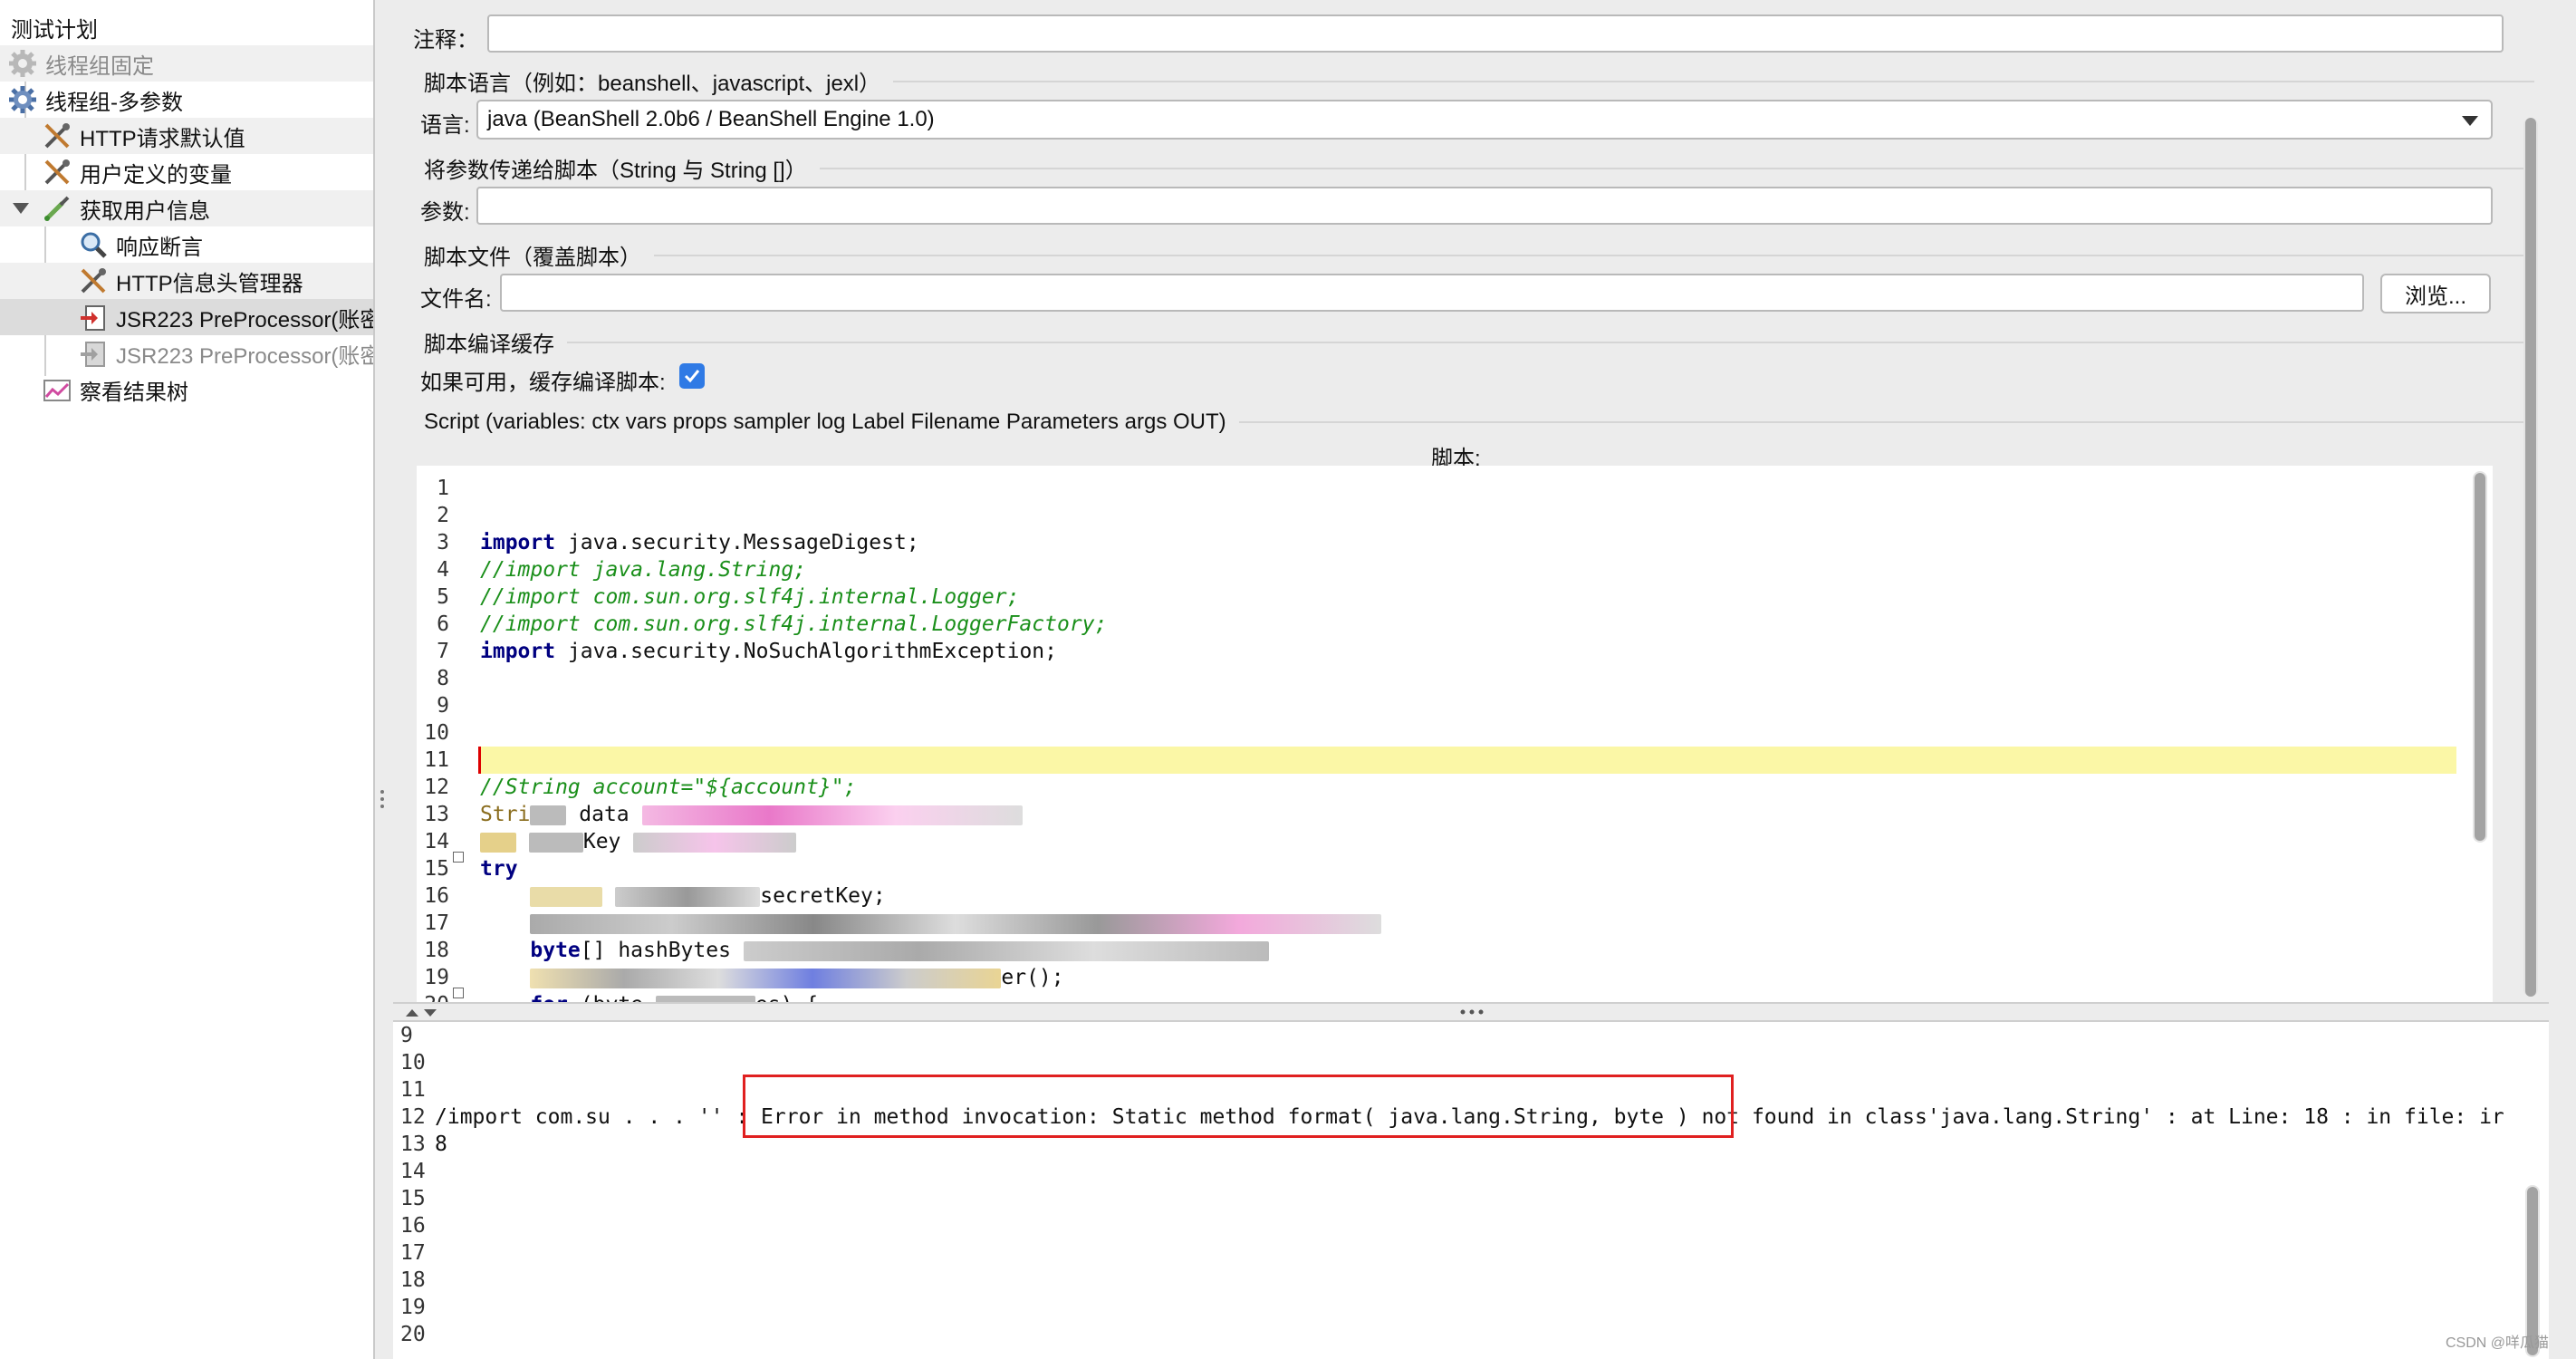 Image resolution: width=2576 pixels, height=1359 pixels. I want to click on splitter-grip, so click(383, 799).